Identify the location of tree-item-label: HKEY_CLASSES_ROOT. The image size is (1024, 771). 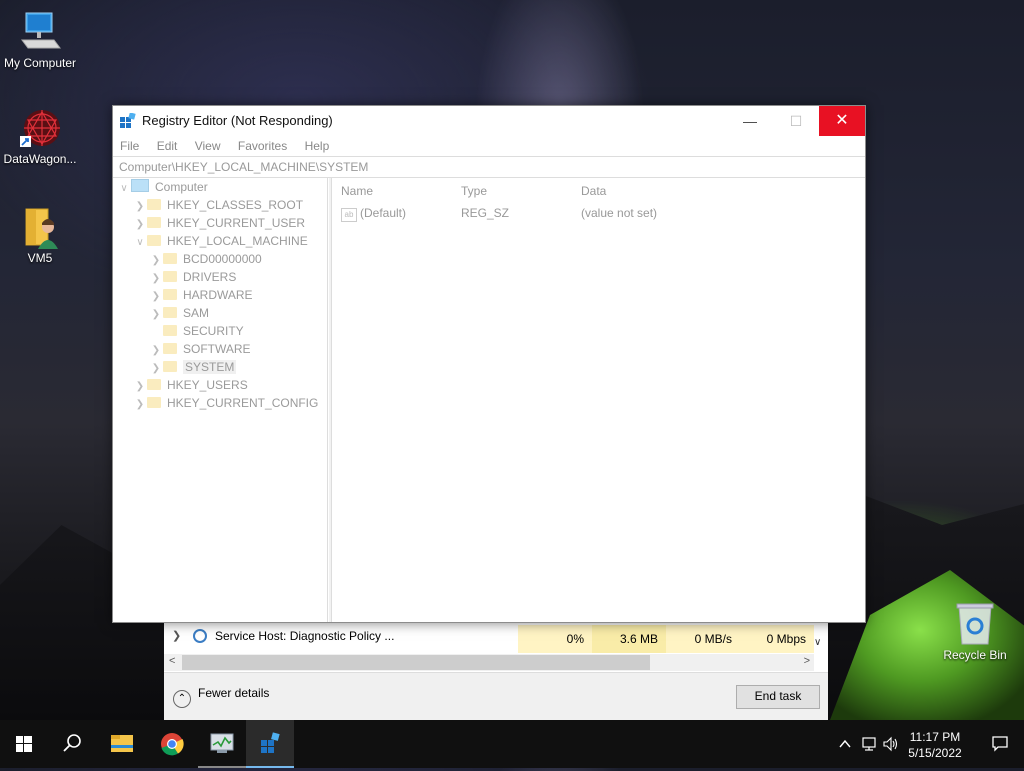
(235, 205).